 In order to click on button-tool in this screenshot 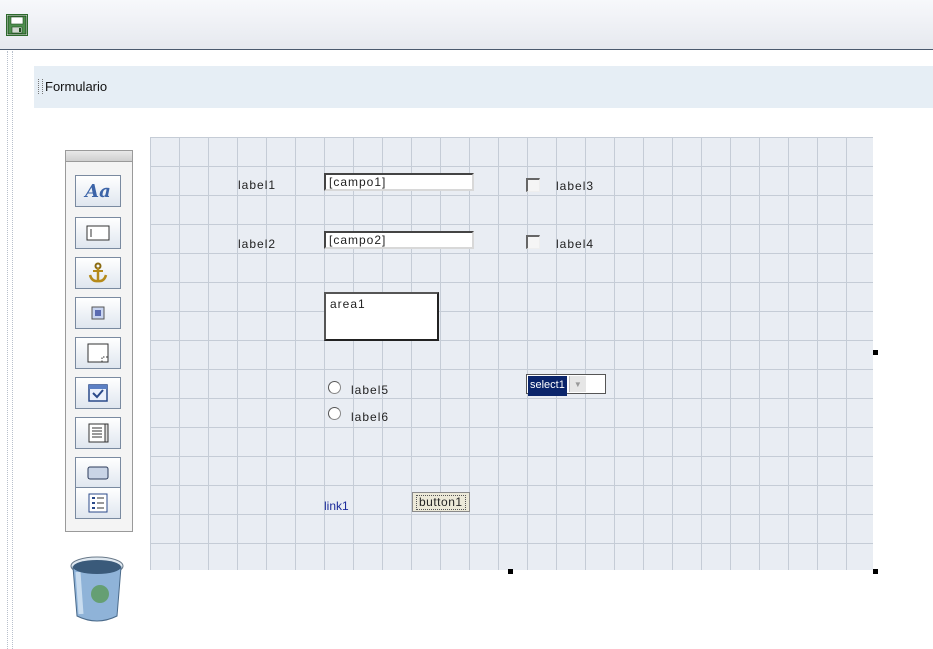, I will do `click(98, 473)`.